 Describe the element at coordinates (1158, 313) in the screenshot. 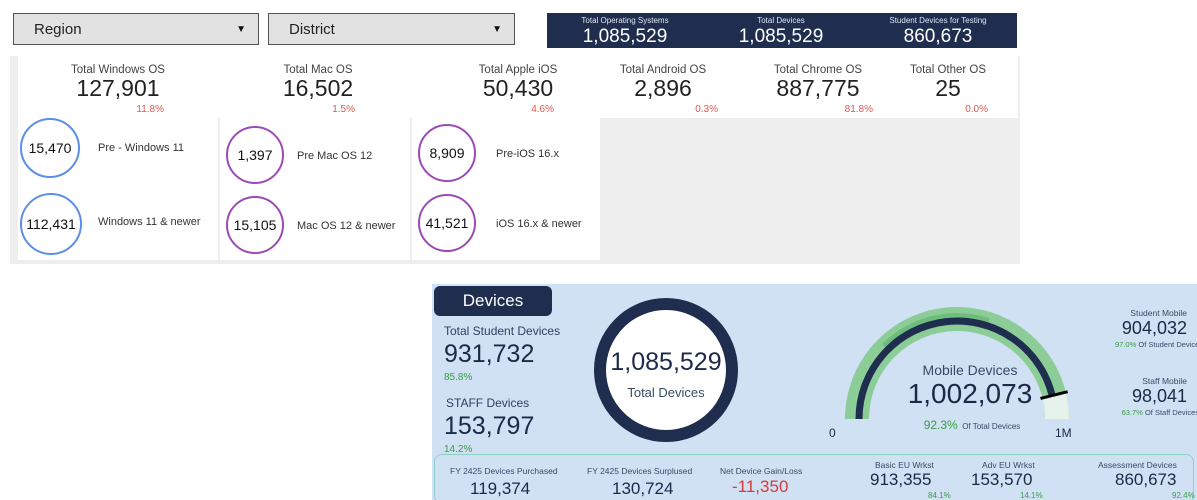

I see `student-mobile-label: Student Mobile` at that location.